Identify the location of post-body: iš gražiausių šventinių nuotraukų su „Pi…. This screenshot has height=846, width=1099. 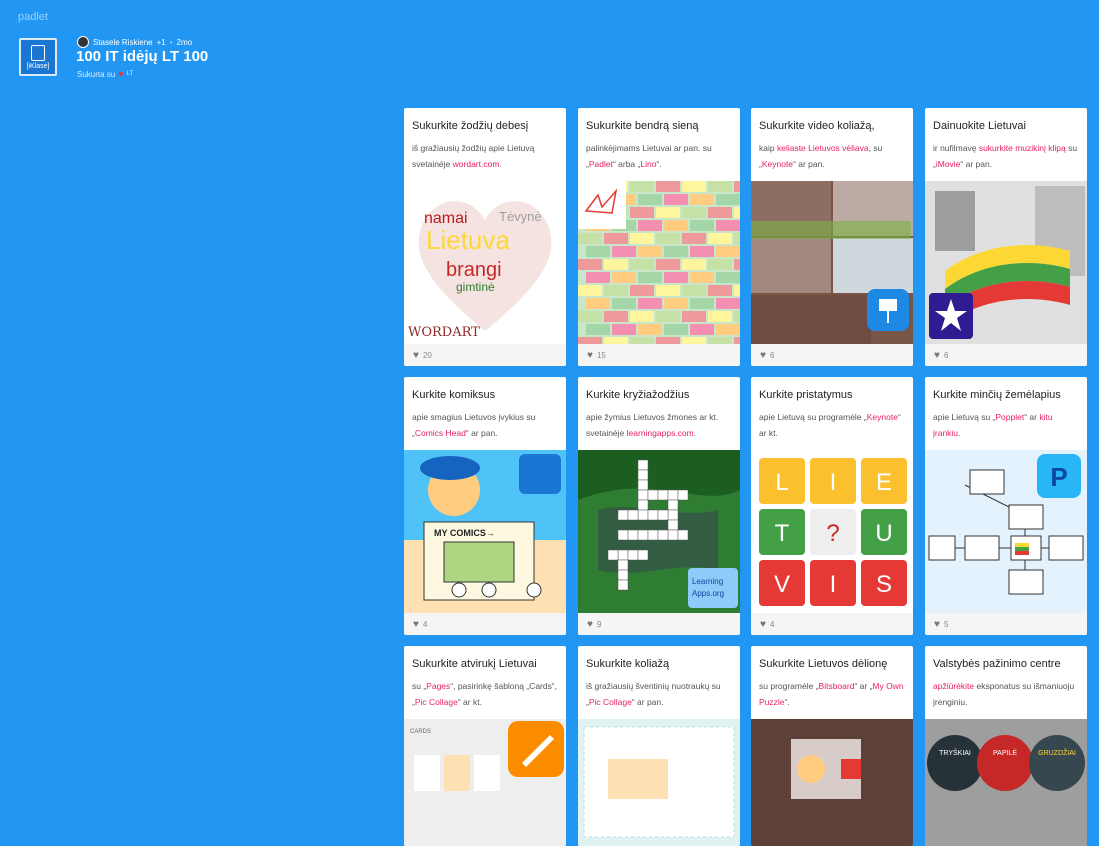
(659, 694).